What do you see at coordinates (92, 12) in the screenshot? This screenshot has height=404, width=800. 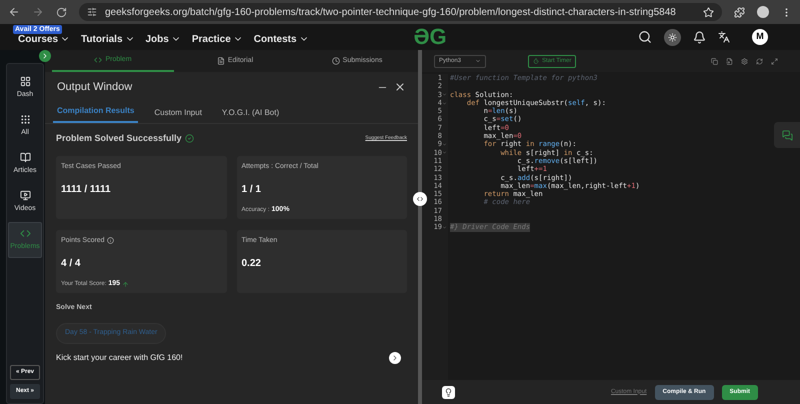 I see `site-settings-icon` at bounding box center [92, 12].